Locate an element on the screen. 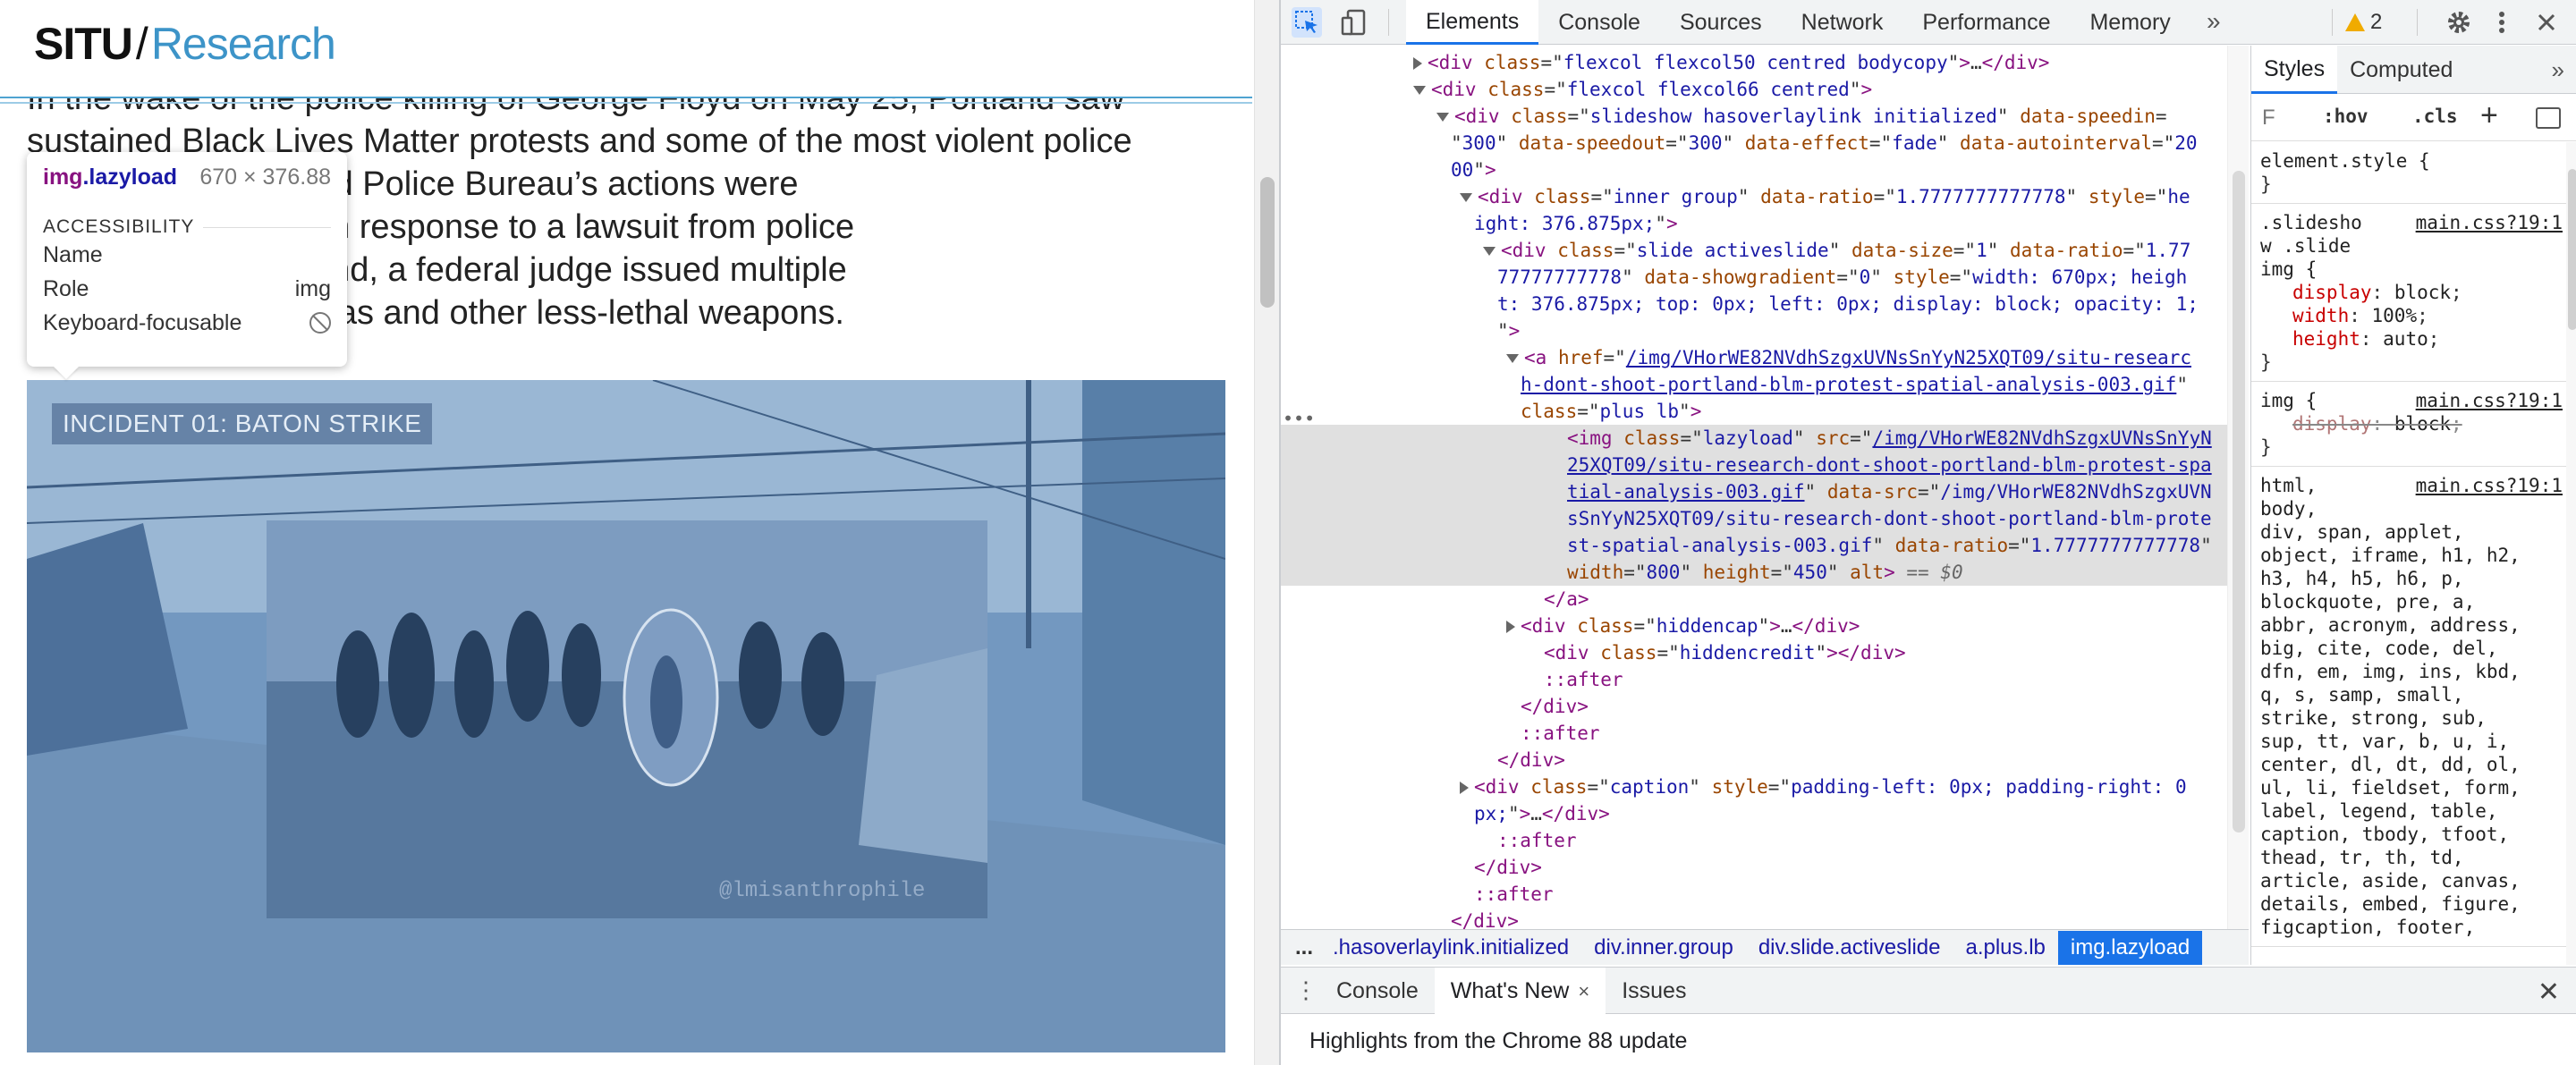 The image size is (2576, 1065). dom-node: "> is located at coordinates (1755, 330).